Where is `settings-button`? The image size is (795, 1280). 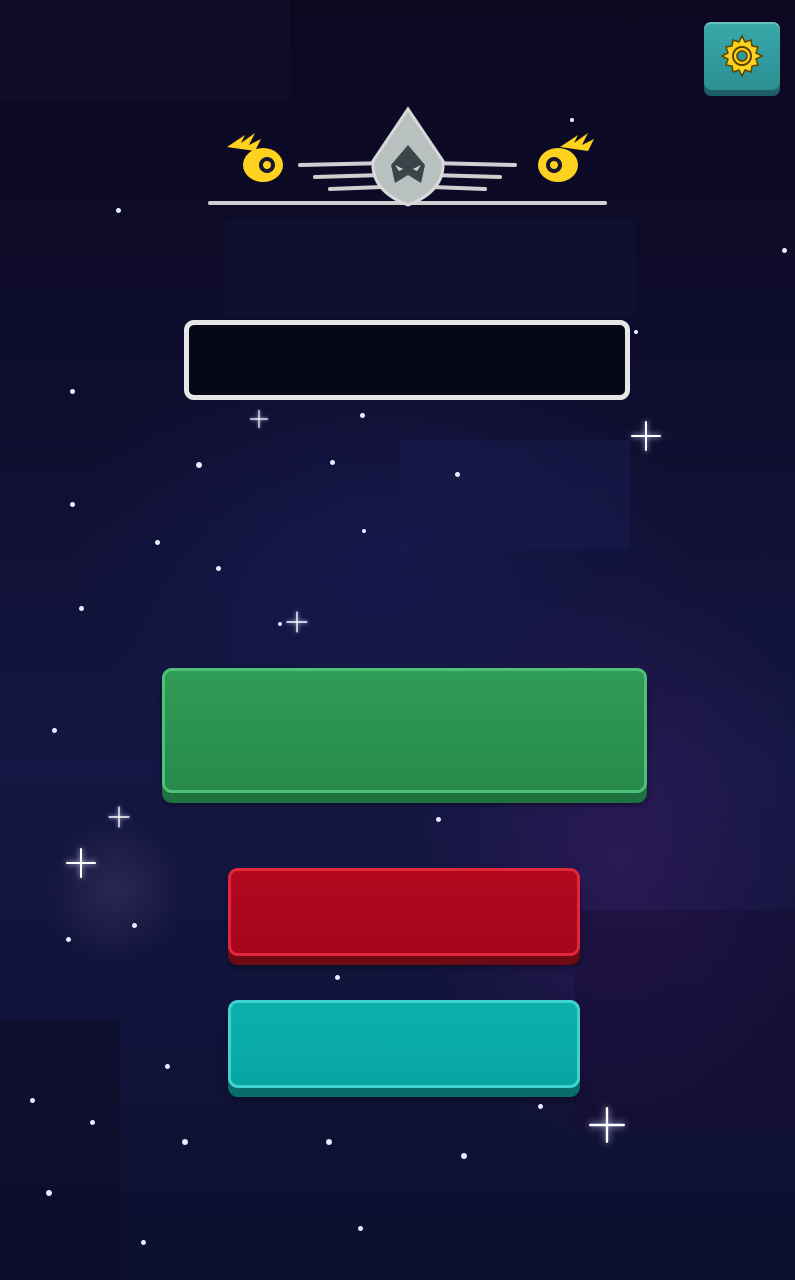
settings-button is located at coordinates (742, 56).